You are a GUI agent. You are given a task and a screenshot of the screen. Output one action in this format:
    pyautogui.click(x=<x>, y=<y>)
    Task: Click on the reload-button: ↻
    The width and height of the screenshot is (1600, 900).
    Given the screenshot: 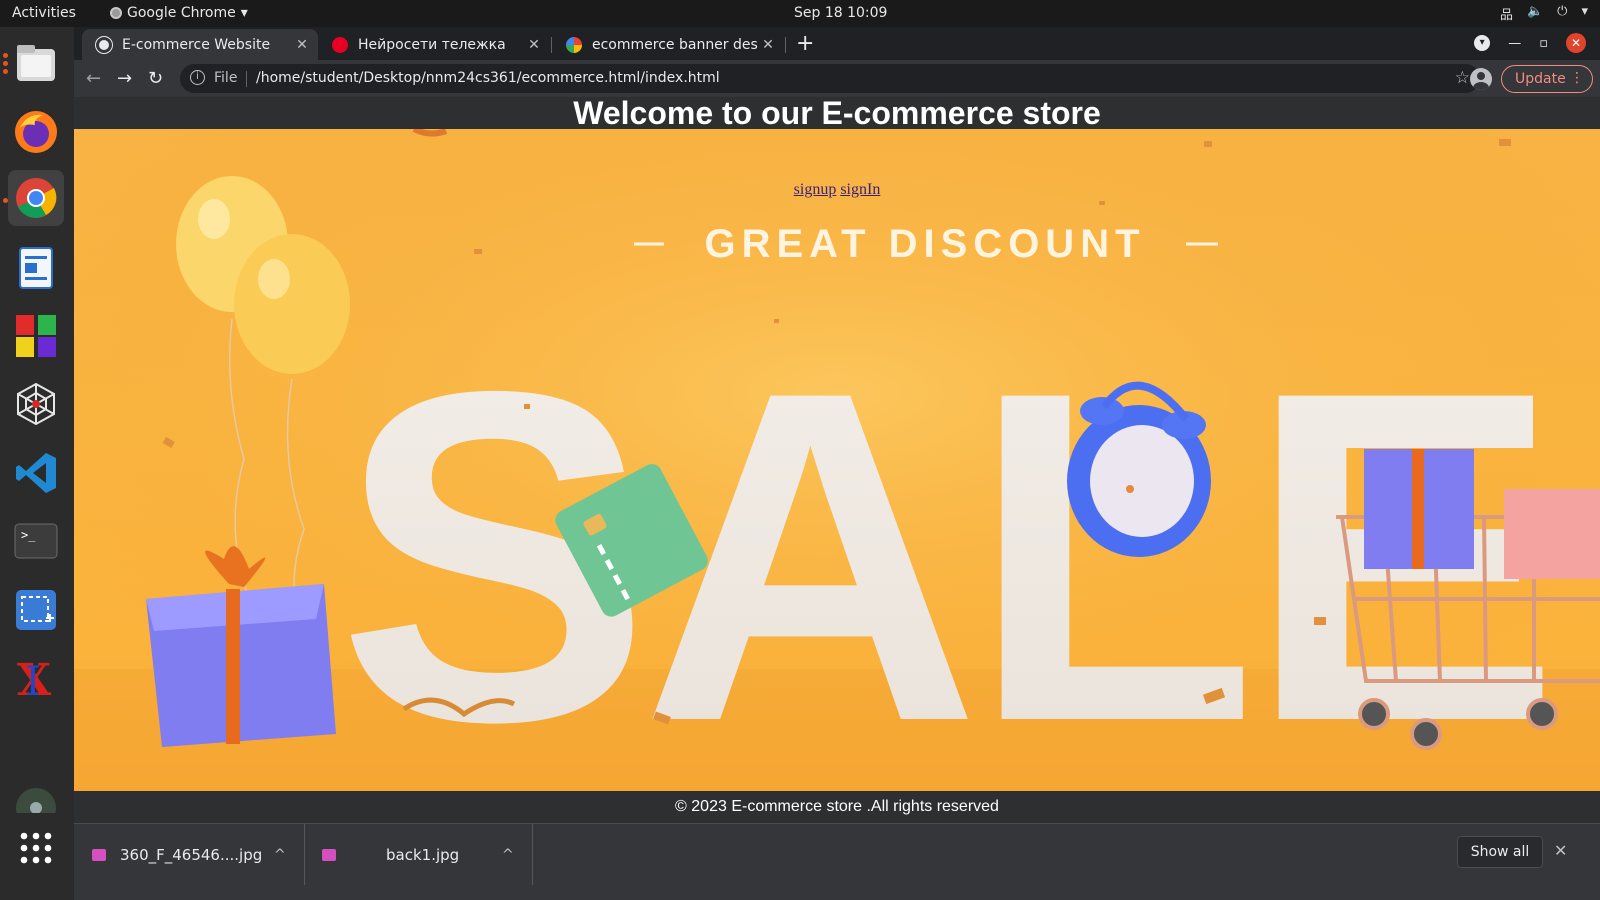 What is the action you would take?
    pyautogui.click(x=155, y=78)
    